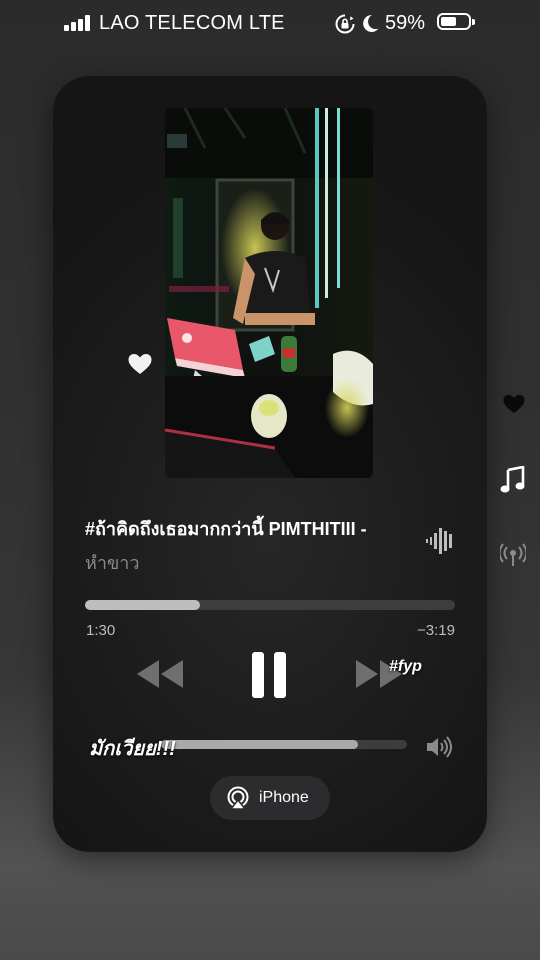 The image size is (540, 960). What do you see at coordinates (192, 23) in the screenshot?
I see `carrier-label: LAO TELECOM LTE` at bounding box center [192, 23].